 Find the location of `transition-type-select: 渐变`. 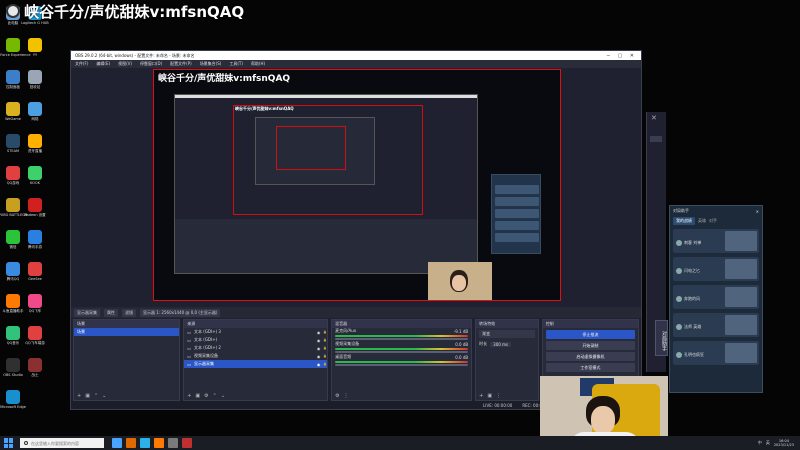

transition-type-select: 渐变 is located at coordinates (507, 334).